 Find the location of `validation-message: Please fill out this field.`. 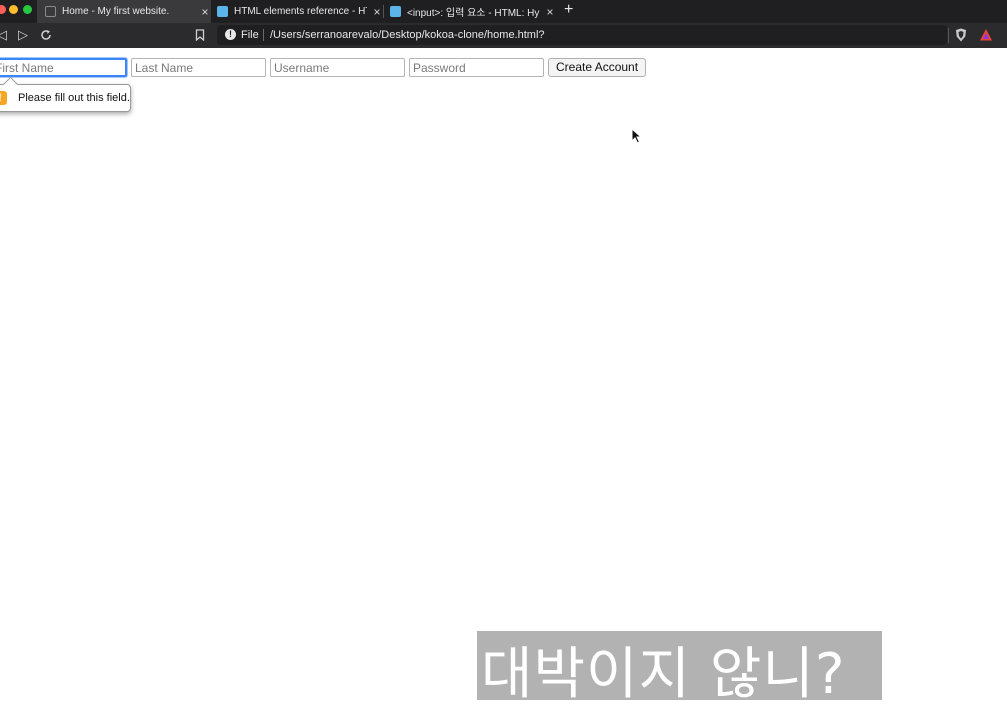

validation-message: Please fill out this field. is located at coordinates (74, 98).